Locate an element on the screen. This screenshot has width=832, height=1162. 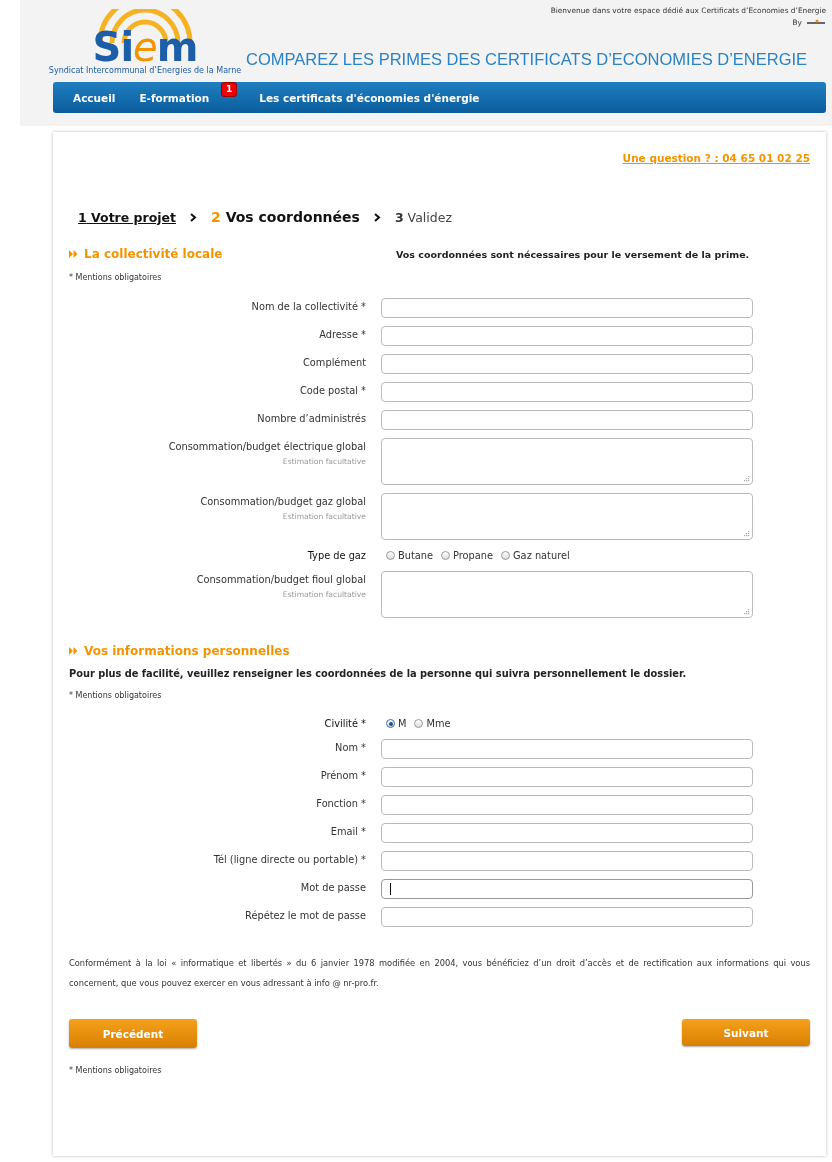
field-label: Email * is located at coordinates (348, 831).